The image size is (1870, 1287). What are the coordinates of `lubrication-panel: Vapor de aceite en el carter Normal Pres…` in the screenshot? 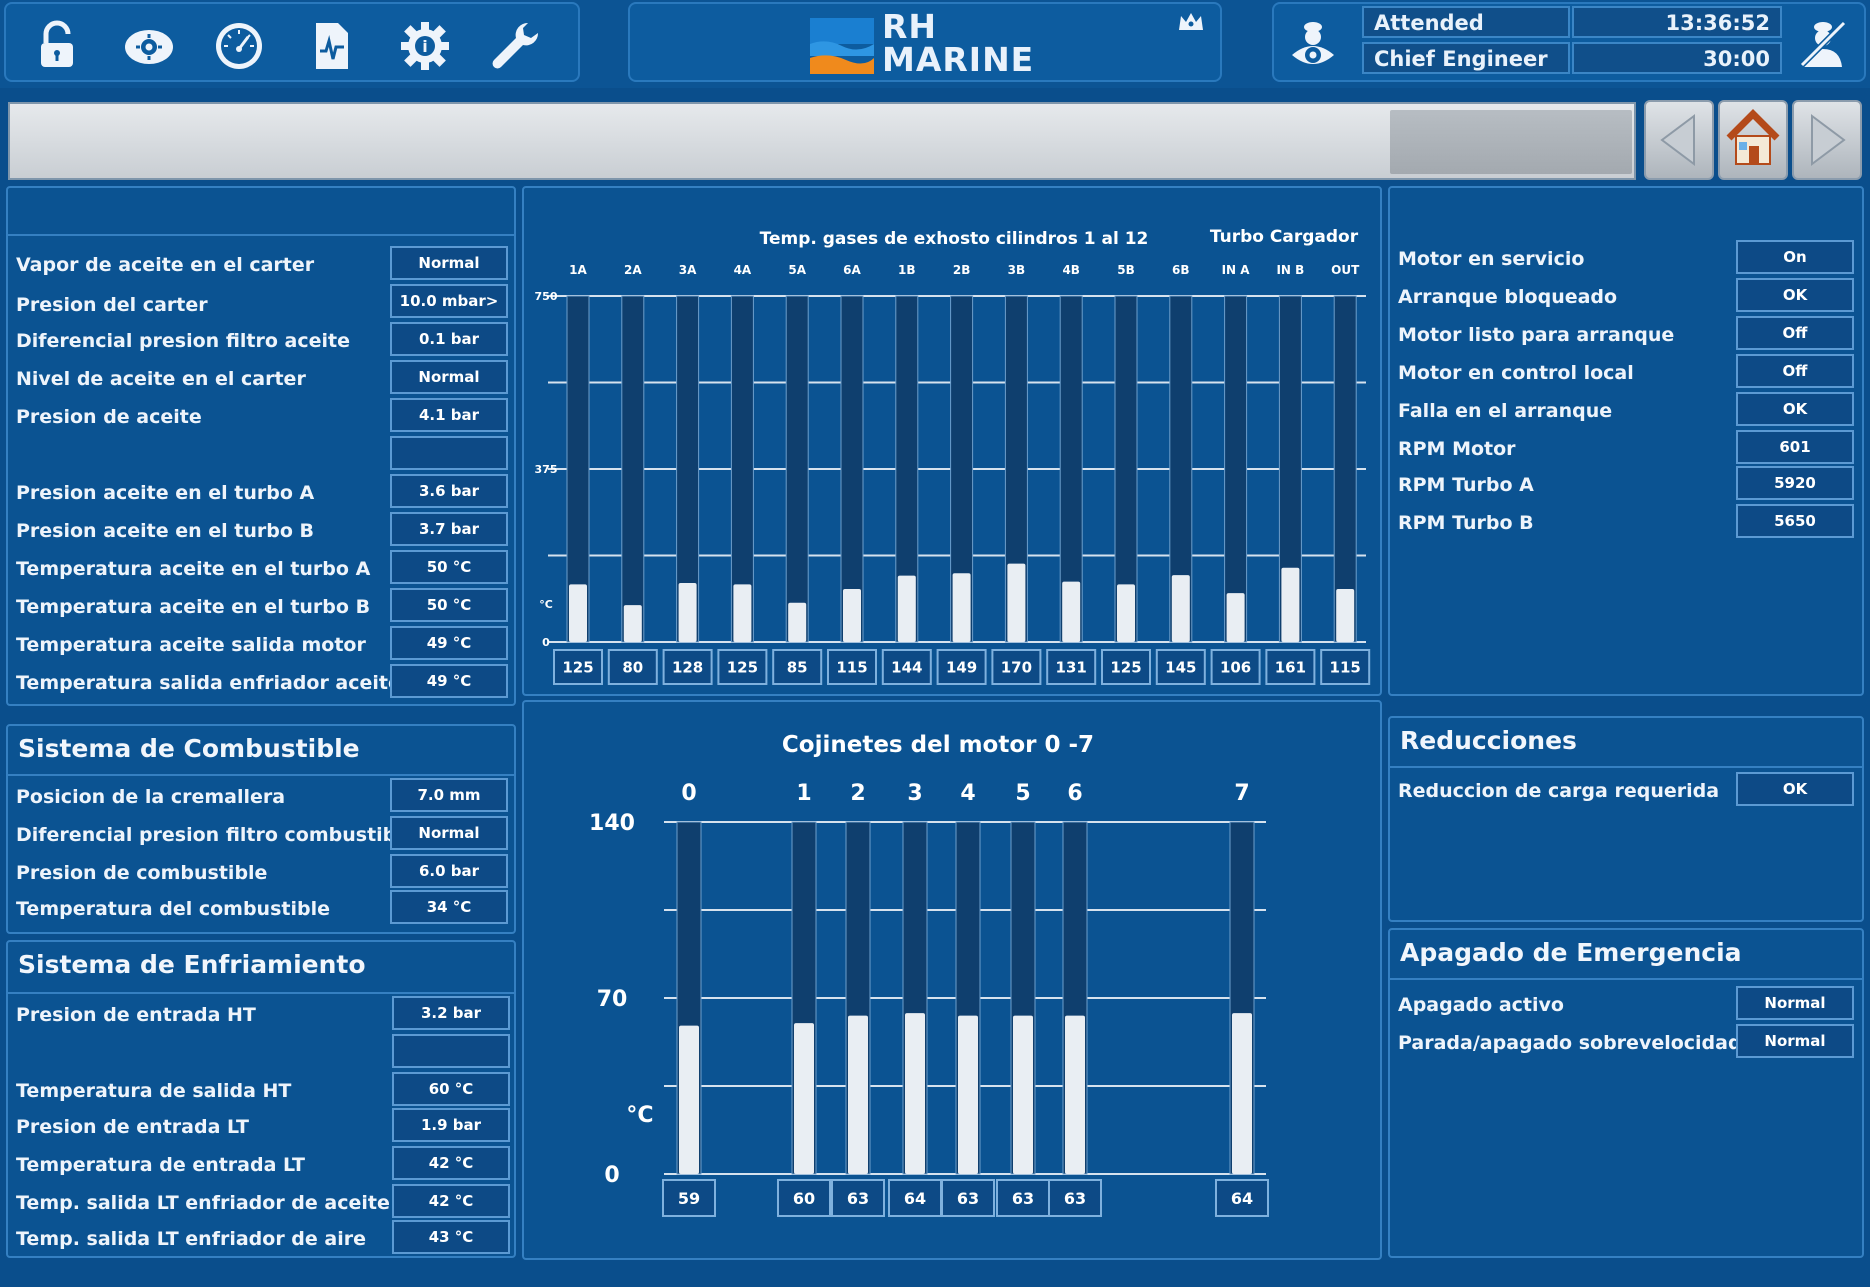 It's located at (261, 446).